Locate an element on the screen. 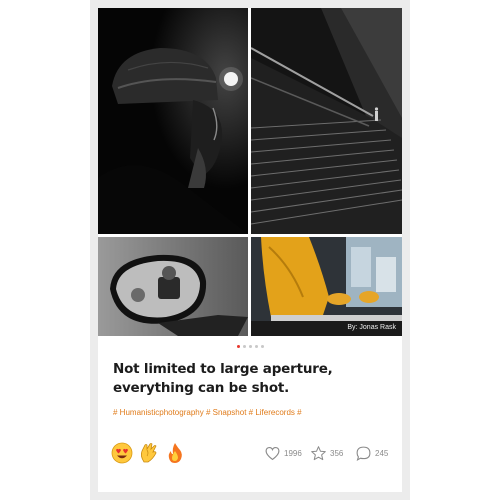 The height and width of the screenshot is (500, 500). carousel-indicator is located at coordinates (250, 346).